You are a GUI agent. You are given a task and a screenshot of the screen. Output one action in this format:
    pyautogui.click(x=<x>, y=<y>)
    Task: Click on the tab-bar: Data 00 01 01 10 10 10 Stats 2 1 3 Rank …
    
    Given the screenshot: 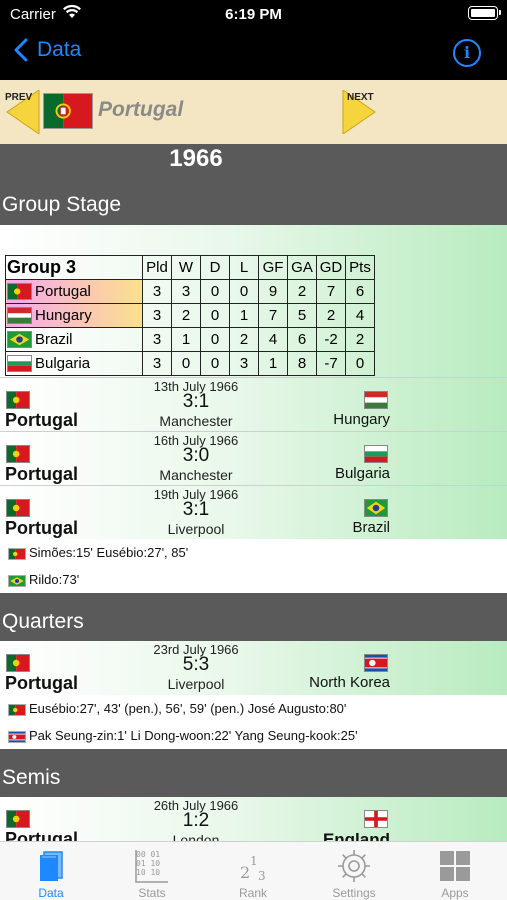 What is the action you would take?
    pyautogui.click(x=253, y=870)
    